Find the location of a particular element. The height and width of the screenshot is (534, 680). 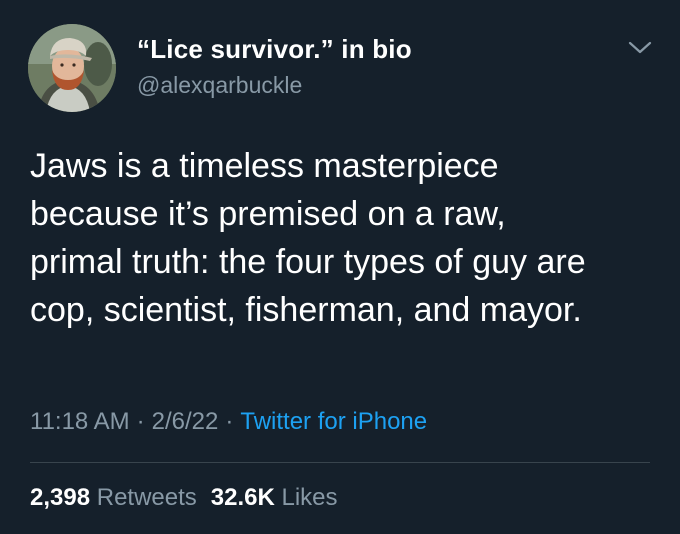

divider is located at coordinates (340, 462).